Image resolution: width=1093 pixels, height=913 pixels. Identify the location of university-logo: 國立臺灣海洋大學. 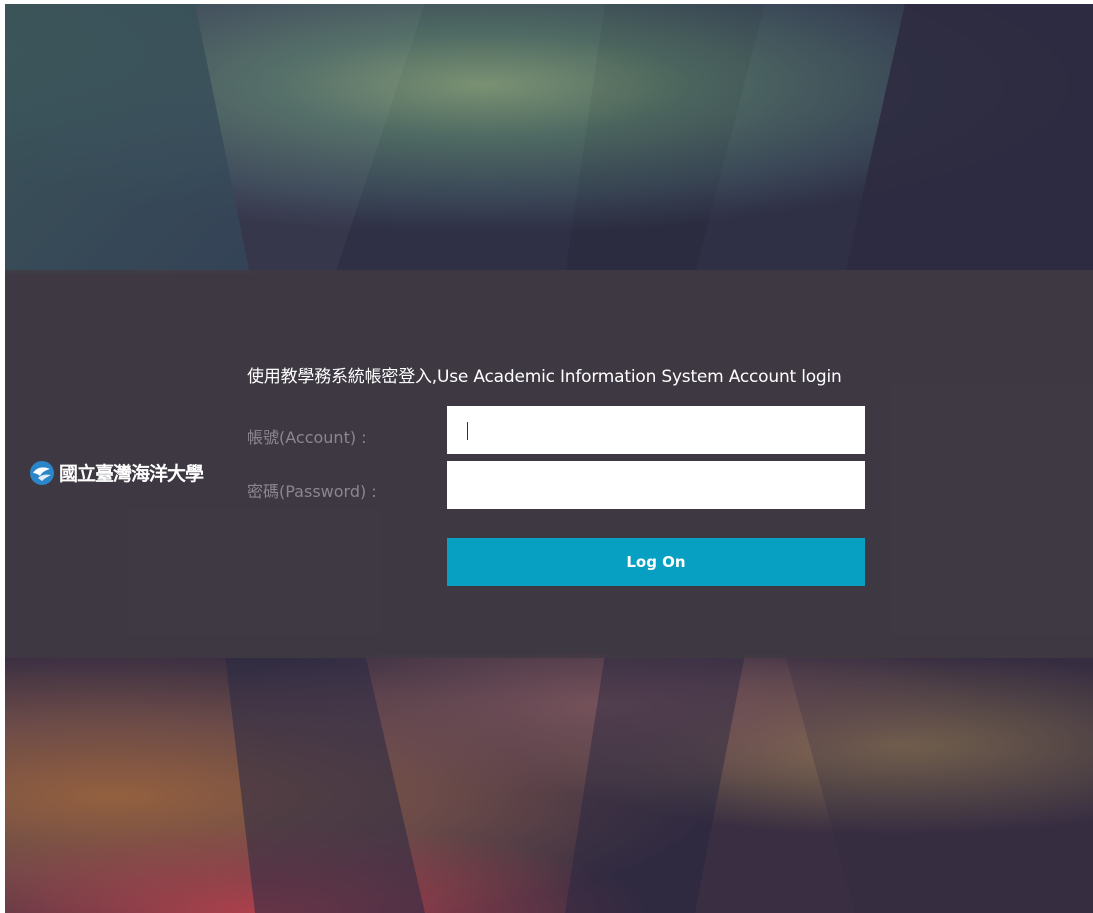
(117, 473).